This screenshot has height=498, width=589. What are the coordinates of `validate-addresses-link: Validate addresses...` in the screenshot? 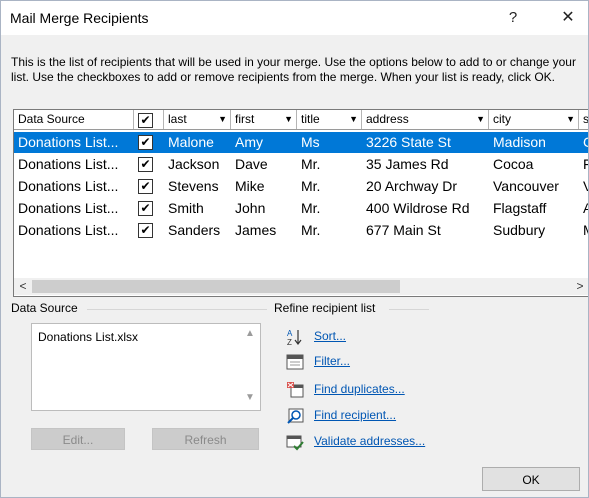 It's located at (369, 441).